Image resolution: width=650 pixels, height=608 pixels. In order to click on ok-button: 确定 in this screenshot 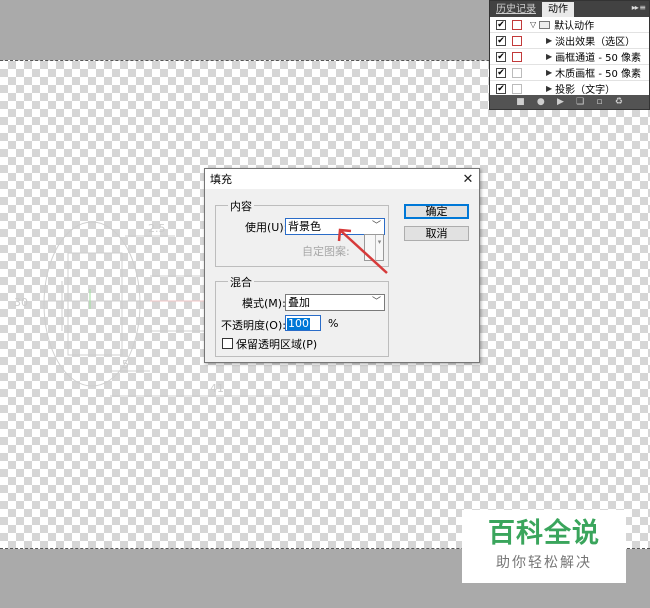, I will do `click(436, 211)`.